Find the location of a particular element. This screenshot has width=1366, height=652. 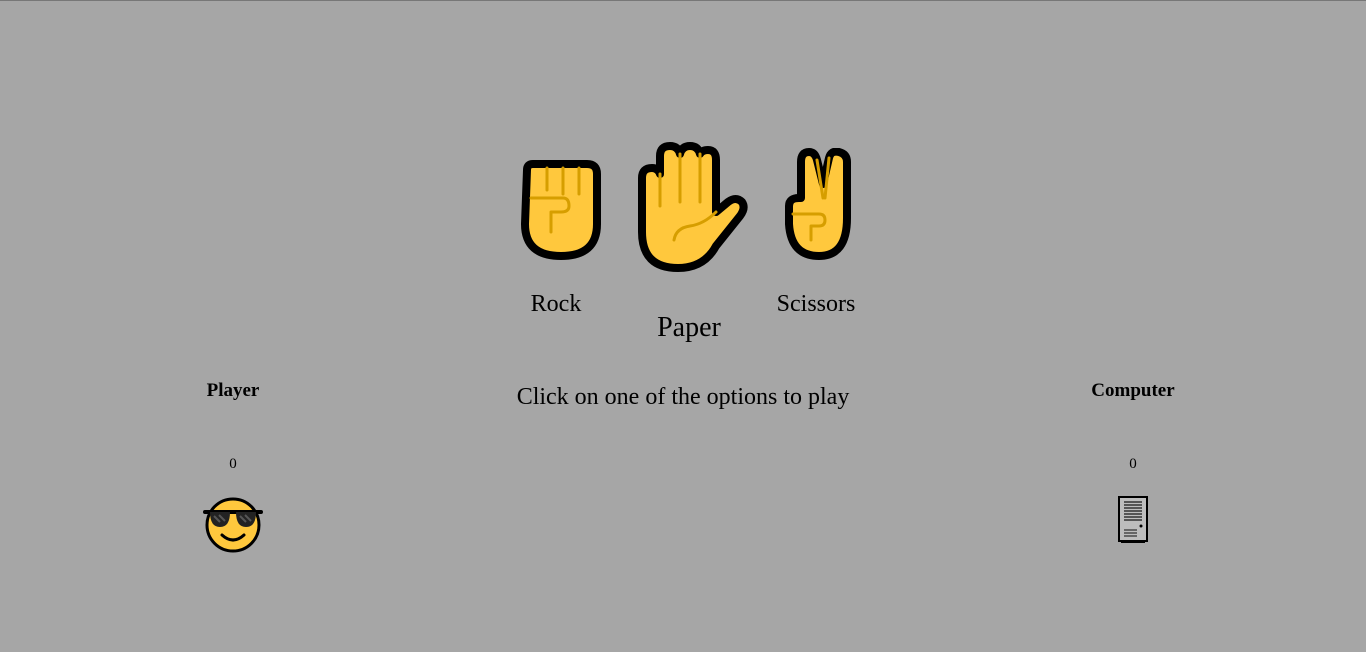

player-panel: Player 0 is located at coordinates (233, 470).